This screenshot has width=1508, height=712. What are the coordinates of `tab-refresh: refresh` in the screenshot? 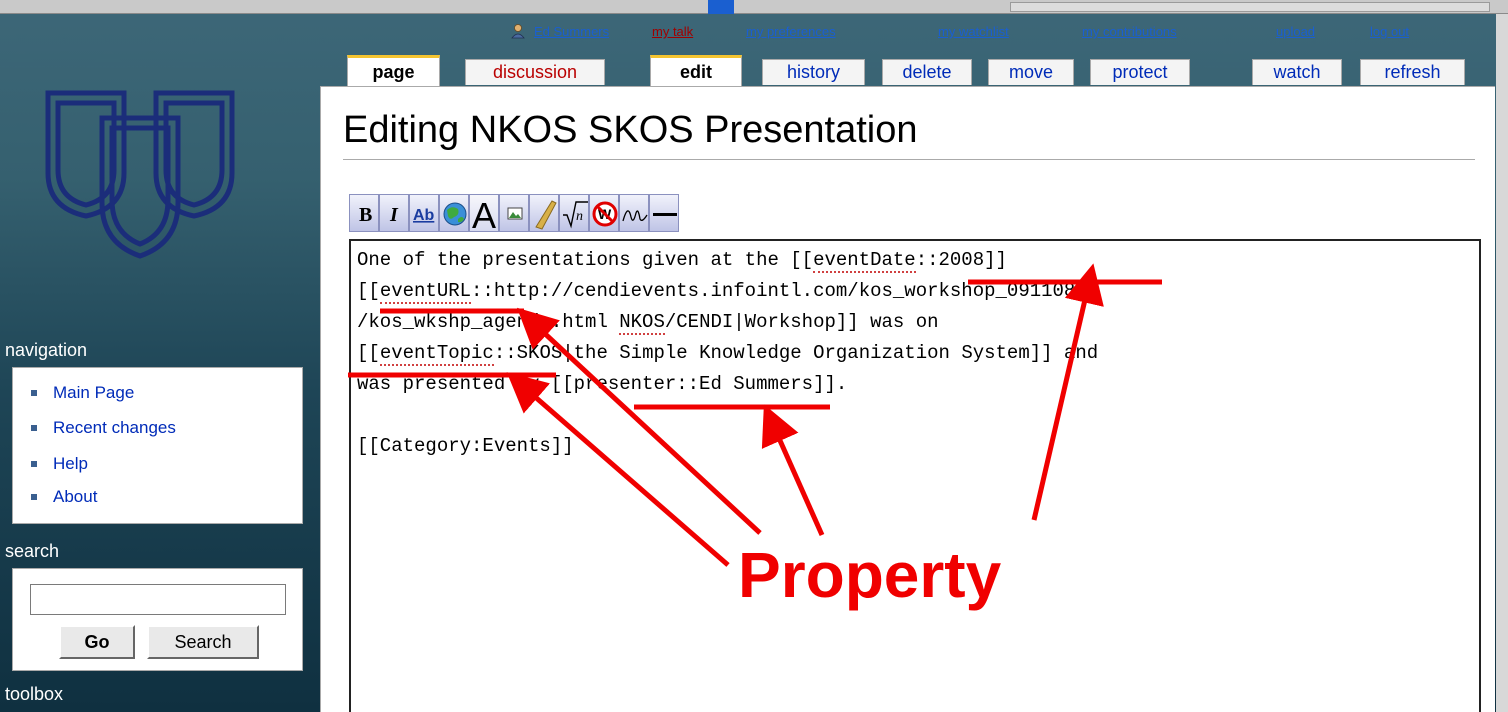 It's located at (1412, 72).